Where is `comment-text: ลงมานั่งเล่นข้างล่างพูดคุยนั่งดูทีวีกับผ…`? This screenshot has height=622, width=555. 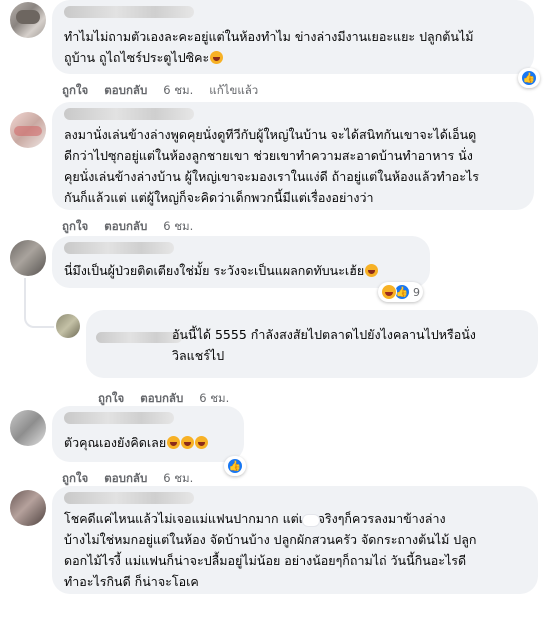
comment-text: ลงมานั่งเล่นข้างล่างพูดคุยนั่งดูทีวีกับผ… is located at coordinates (271, 166).